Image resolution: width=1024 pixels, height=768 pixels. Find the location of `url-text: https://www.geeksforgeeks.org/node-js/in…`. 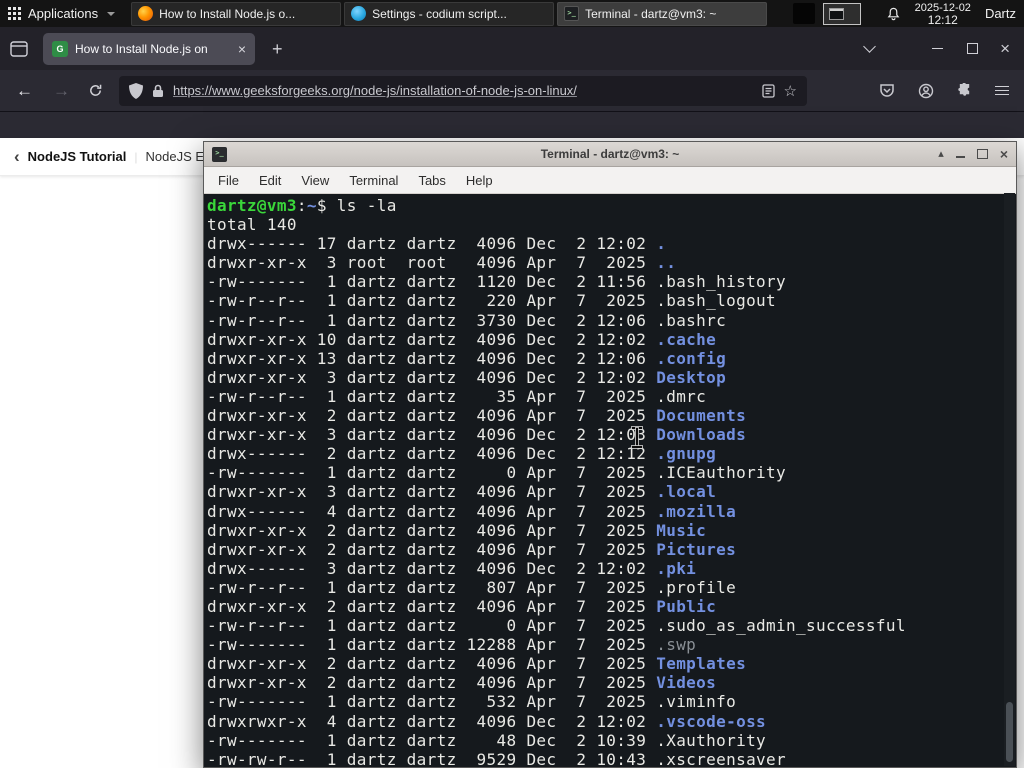

url-text: https://www.geeksforgeeks.org/node-js/in… is located at coordinates (463, 90).